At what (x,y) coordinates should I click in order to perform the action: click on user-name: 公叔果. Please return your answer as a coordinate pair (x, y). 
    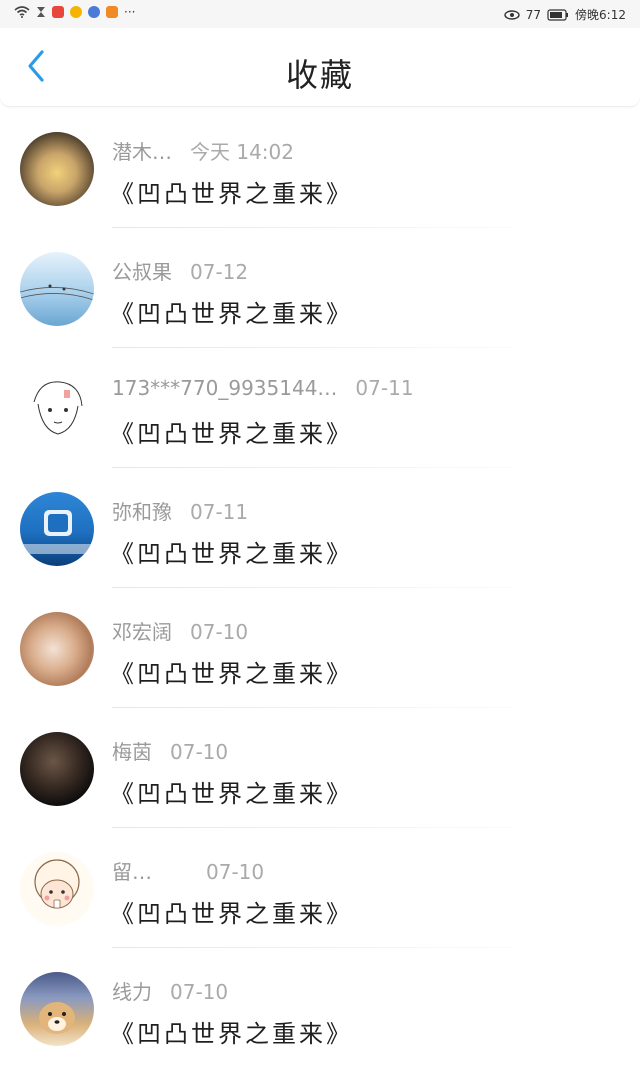
    Looking at the image, I should click on (142, 272).